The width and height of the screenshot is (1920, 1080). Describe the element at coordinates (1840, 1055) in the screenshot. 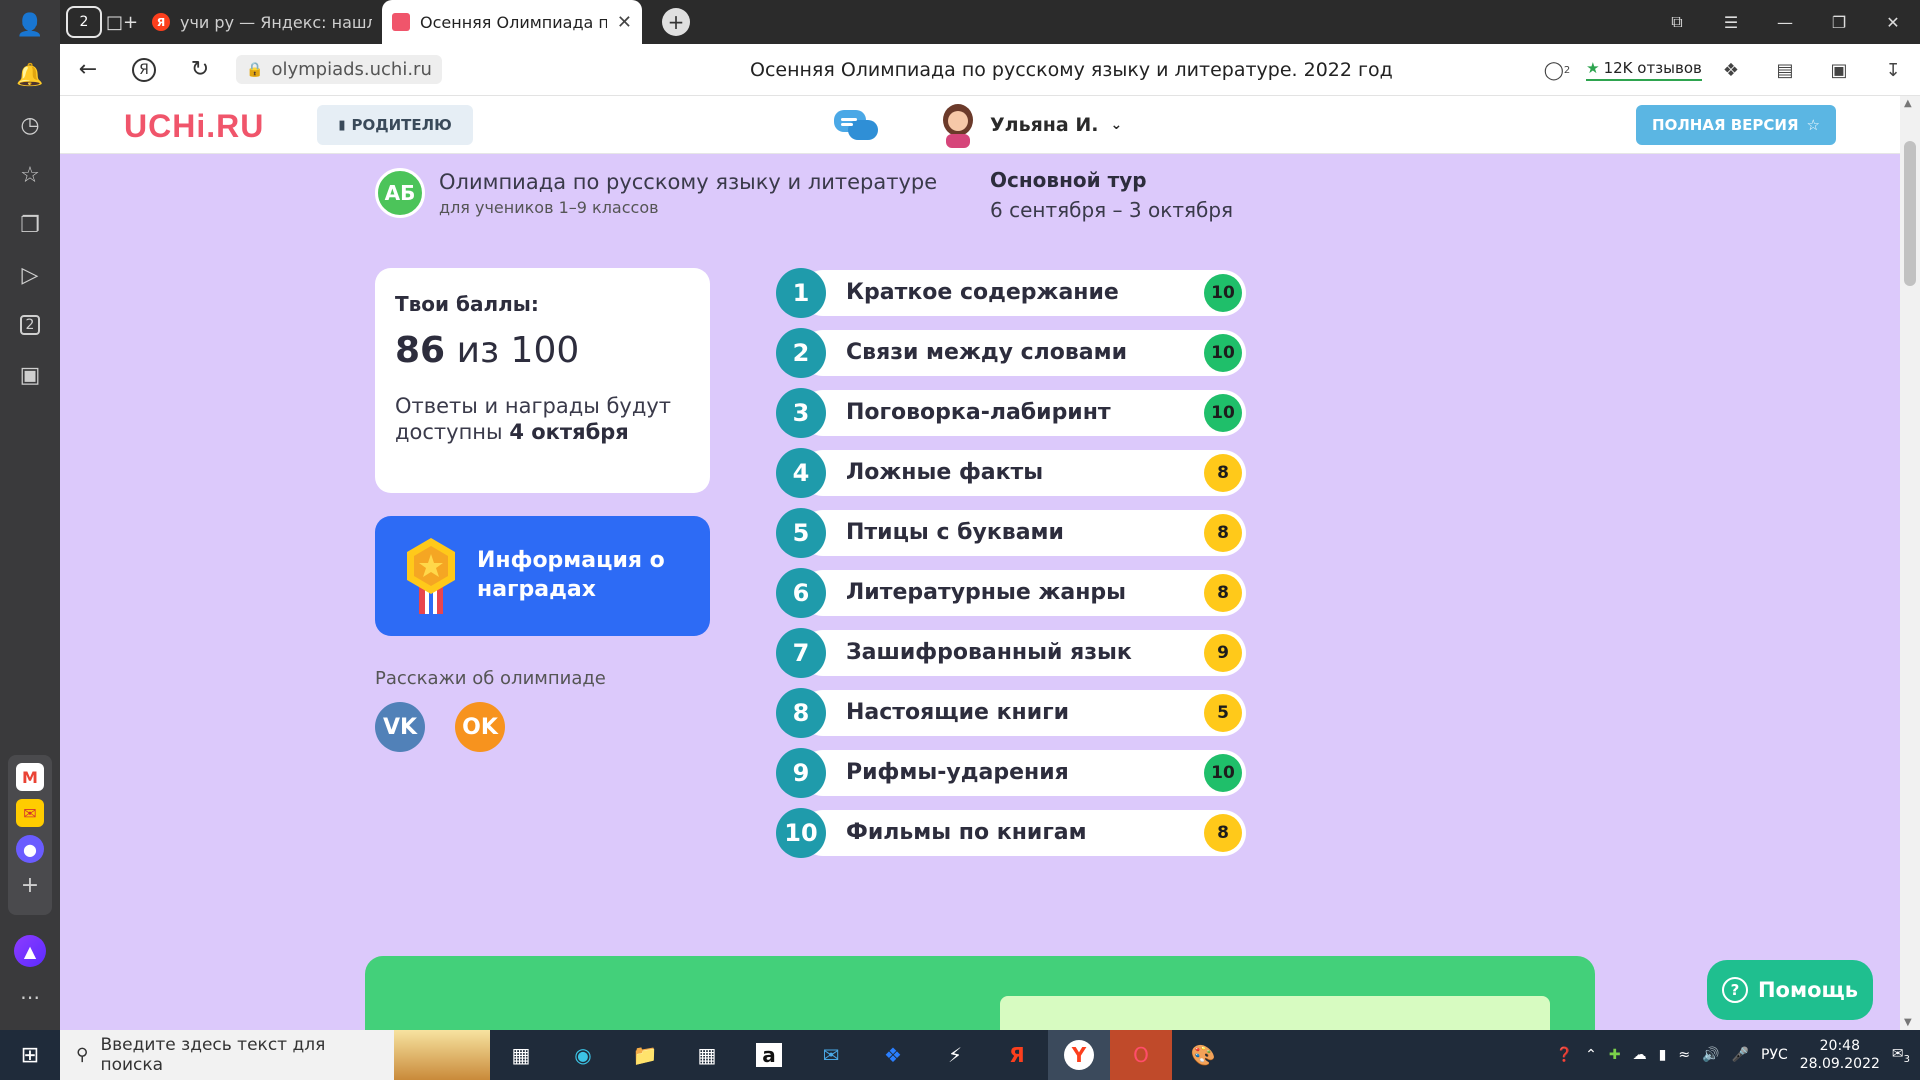

I see `clock: 20:48 28.09.2022` at that location.